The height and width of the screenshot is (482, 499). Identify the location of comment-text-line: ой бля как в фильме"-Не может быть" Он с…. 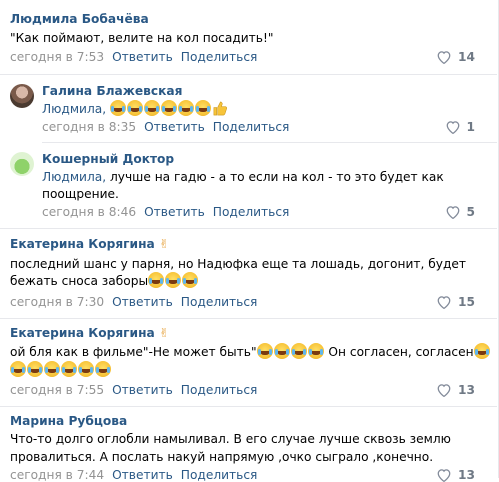
(250, 352).